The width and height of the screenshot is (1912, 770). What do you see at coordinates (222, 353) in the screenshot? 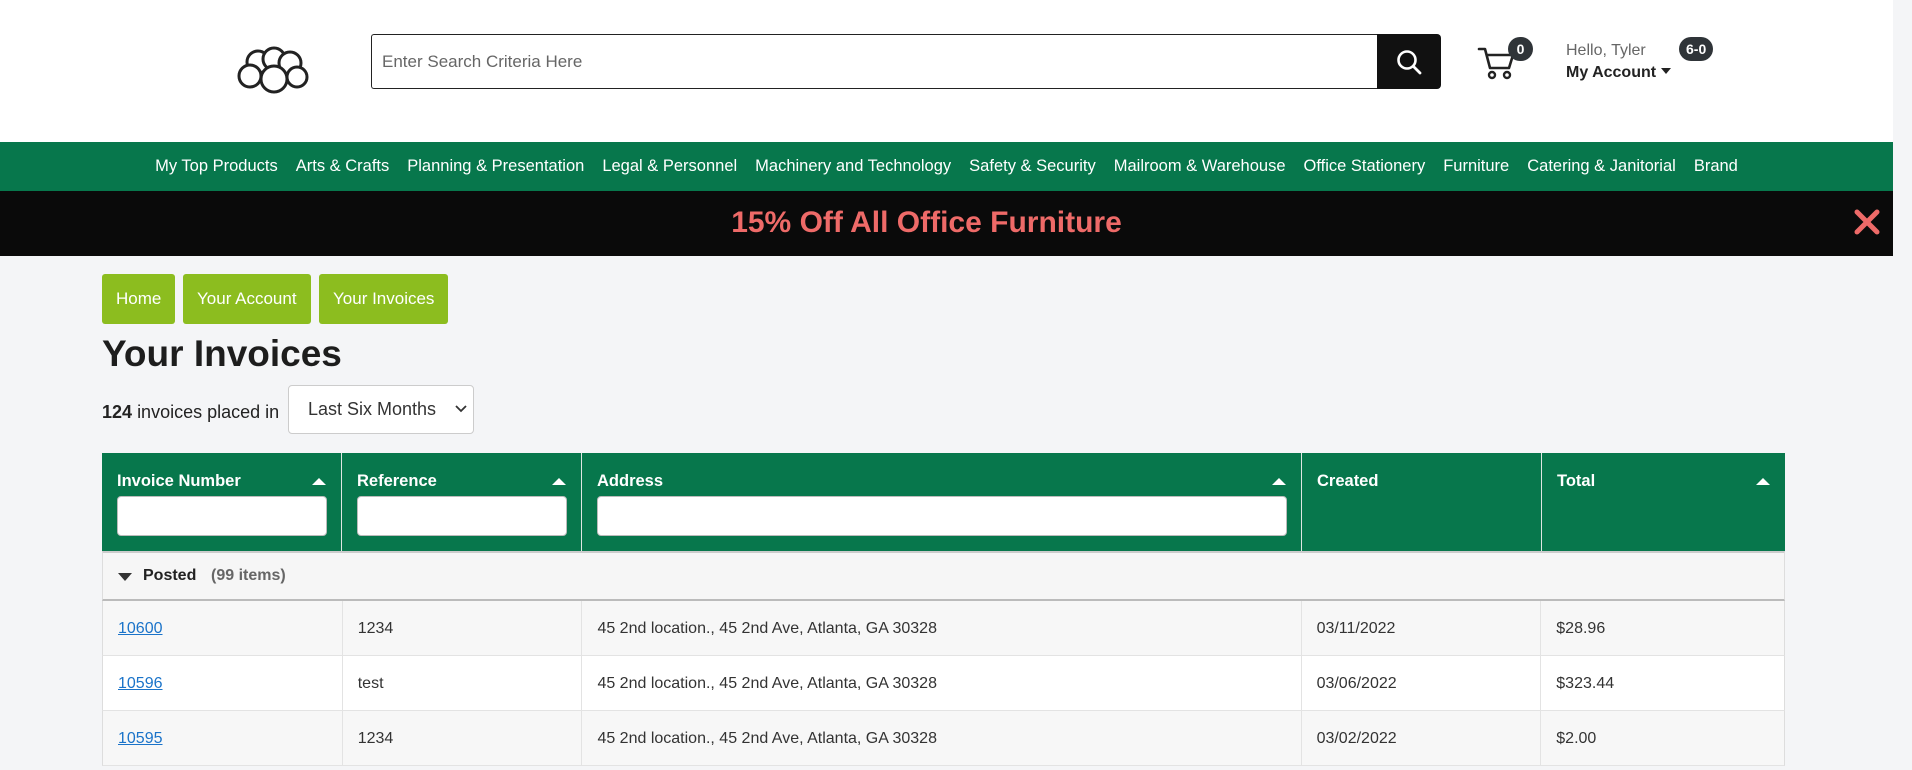
I see `page-title: Your Invoices` at bounding box center [222, 353].